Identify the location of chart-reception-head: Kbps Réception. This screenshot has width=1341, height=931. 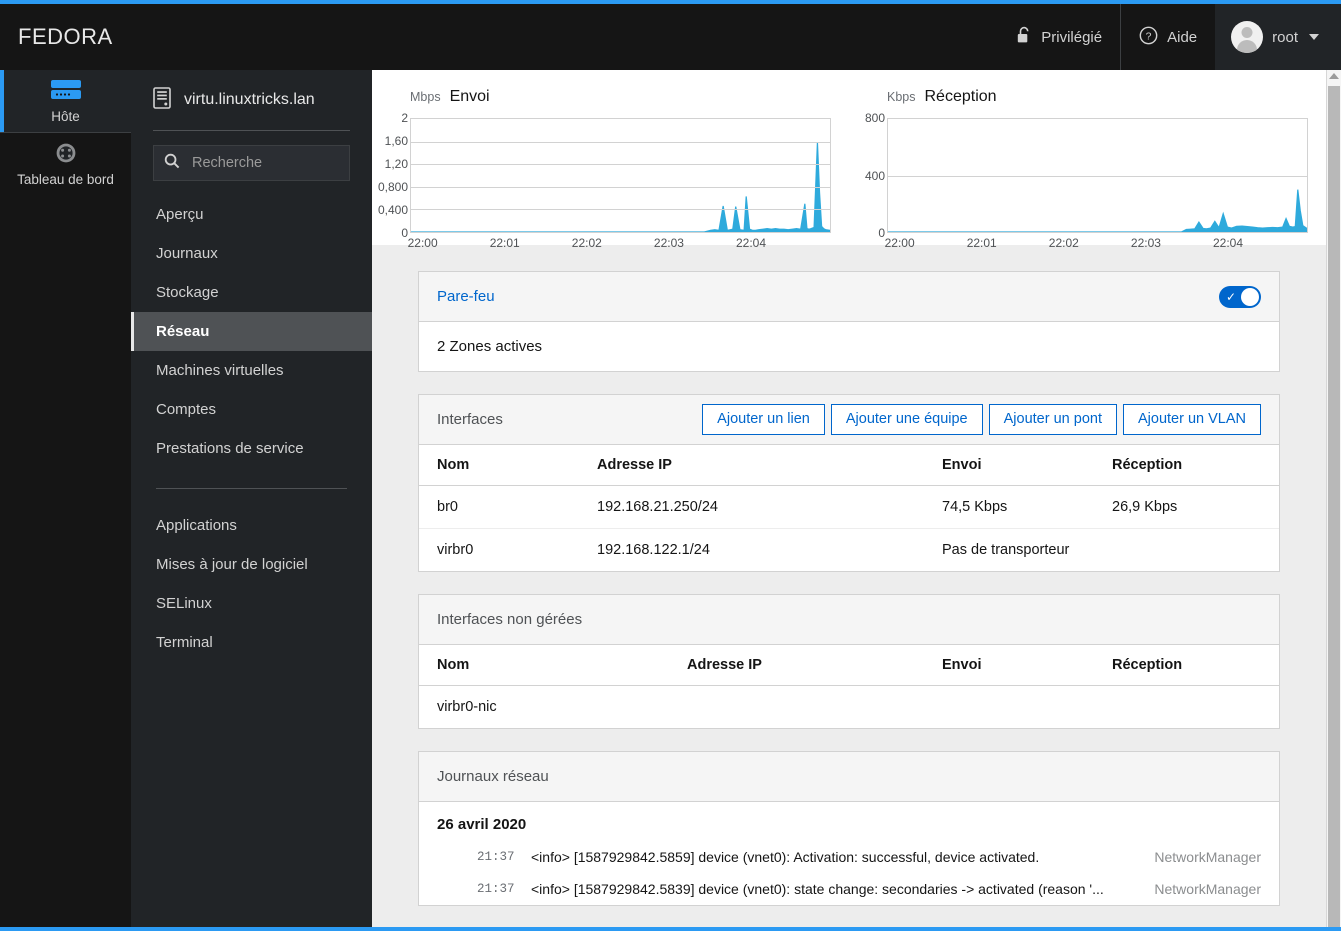
(1097, 99).